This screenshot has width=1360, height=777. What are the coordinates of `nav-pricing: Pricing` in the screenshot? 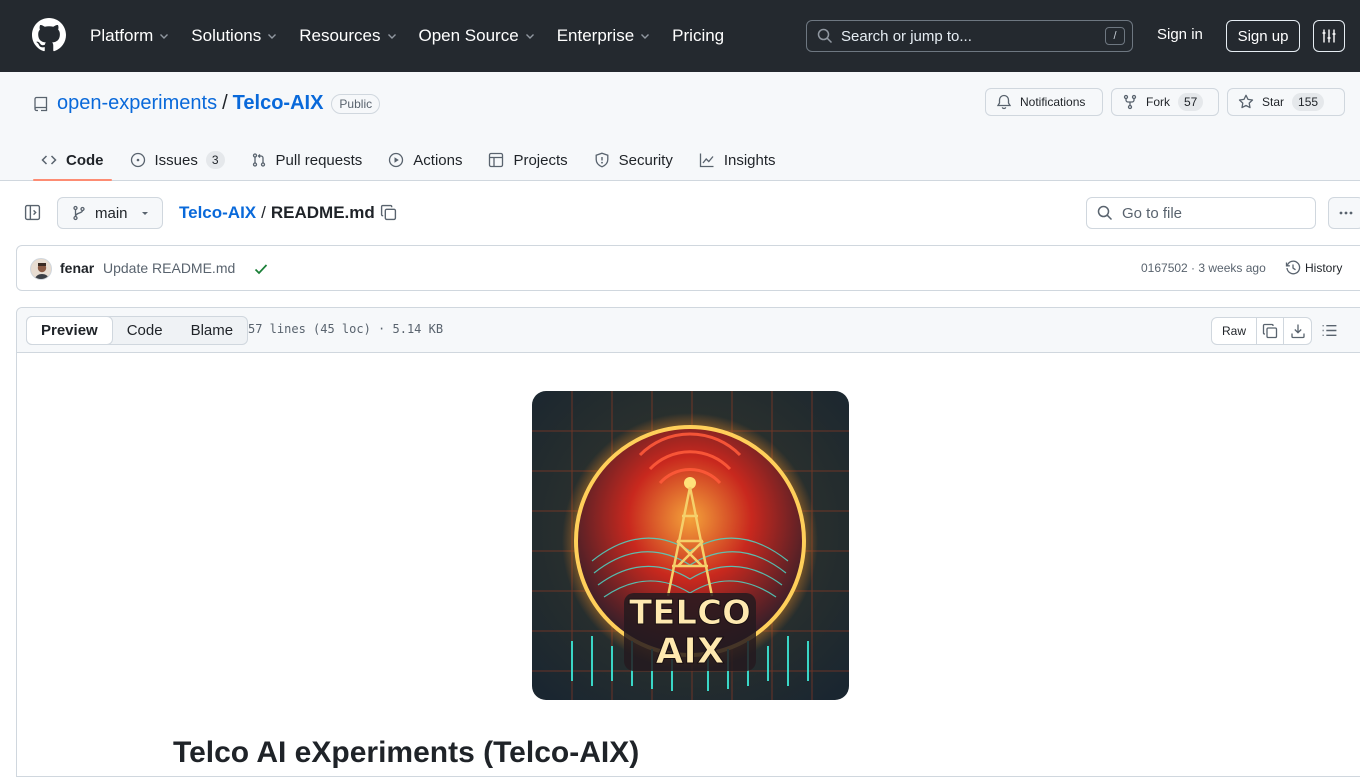 It's located at (698, 36).